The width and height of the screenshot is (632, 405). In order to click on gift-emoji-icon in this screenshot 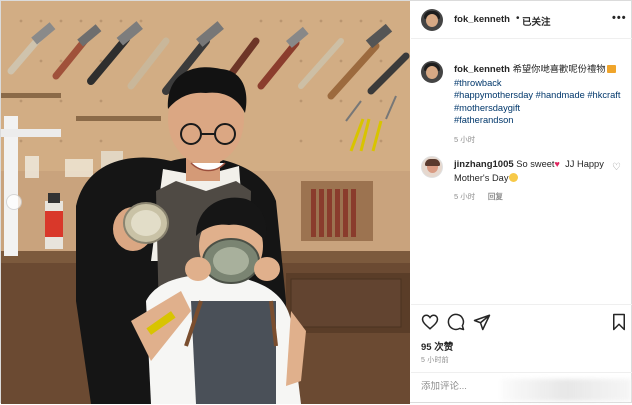, I will do `click(611, 69)`.